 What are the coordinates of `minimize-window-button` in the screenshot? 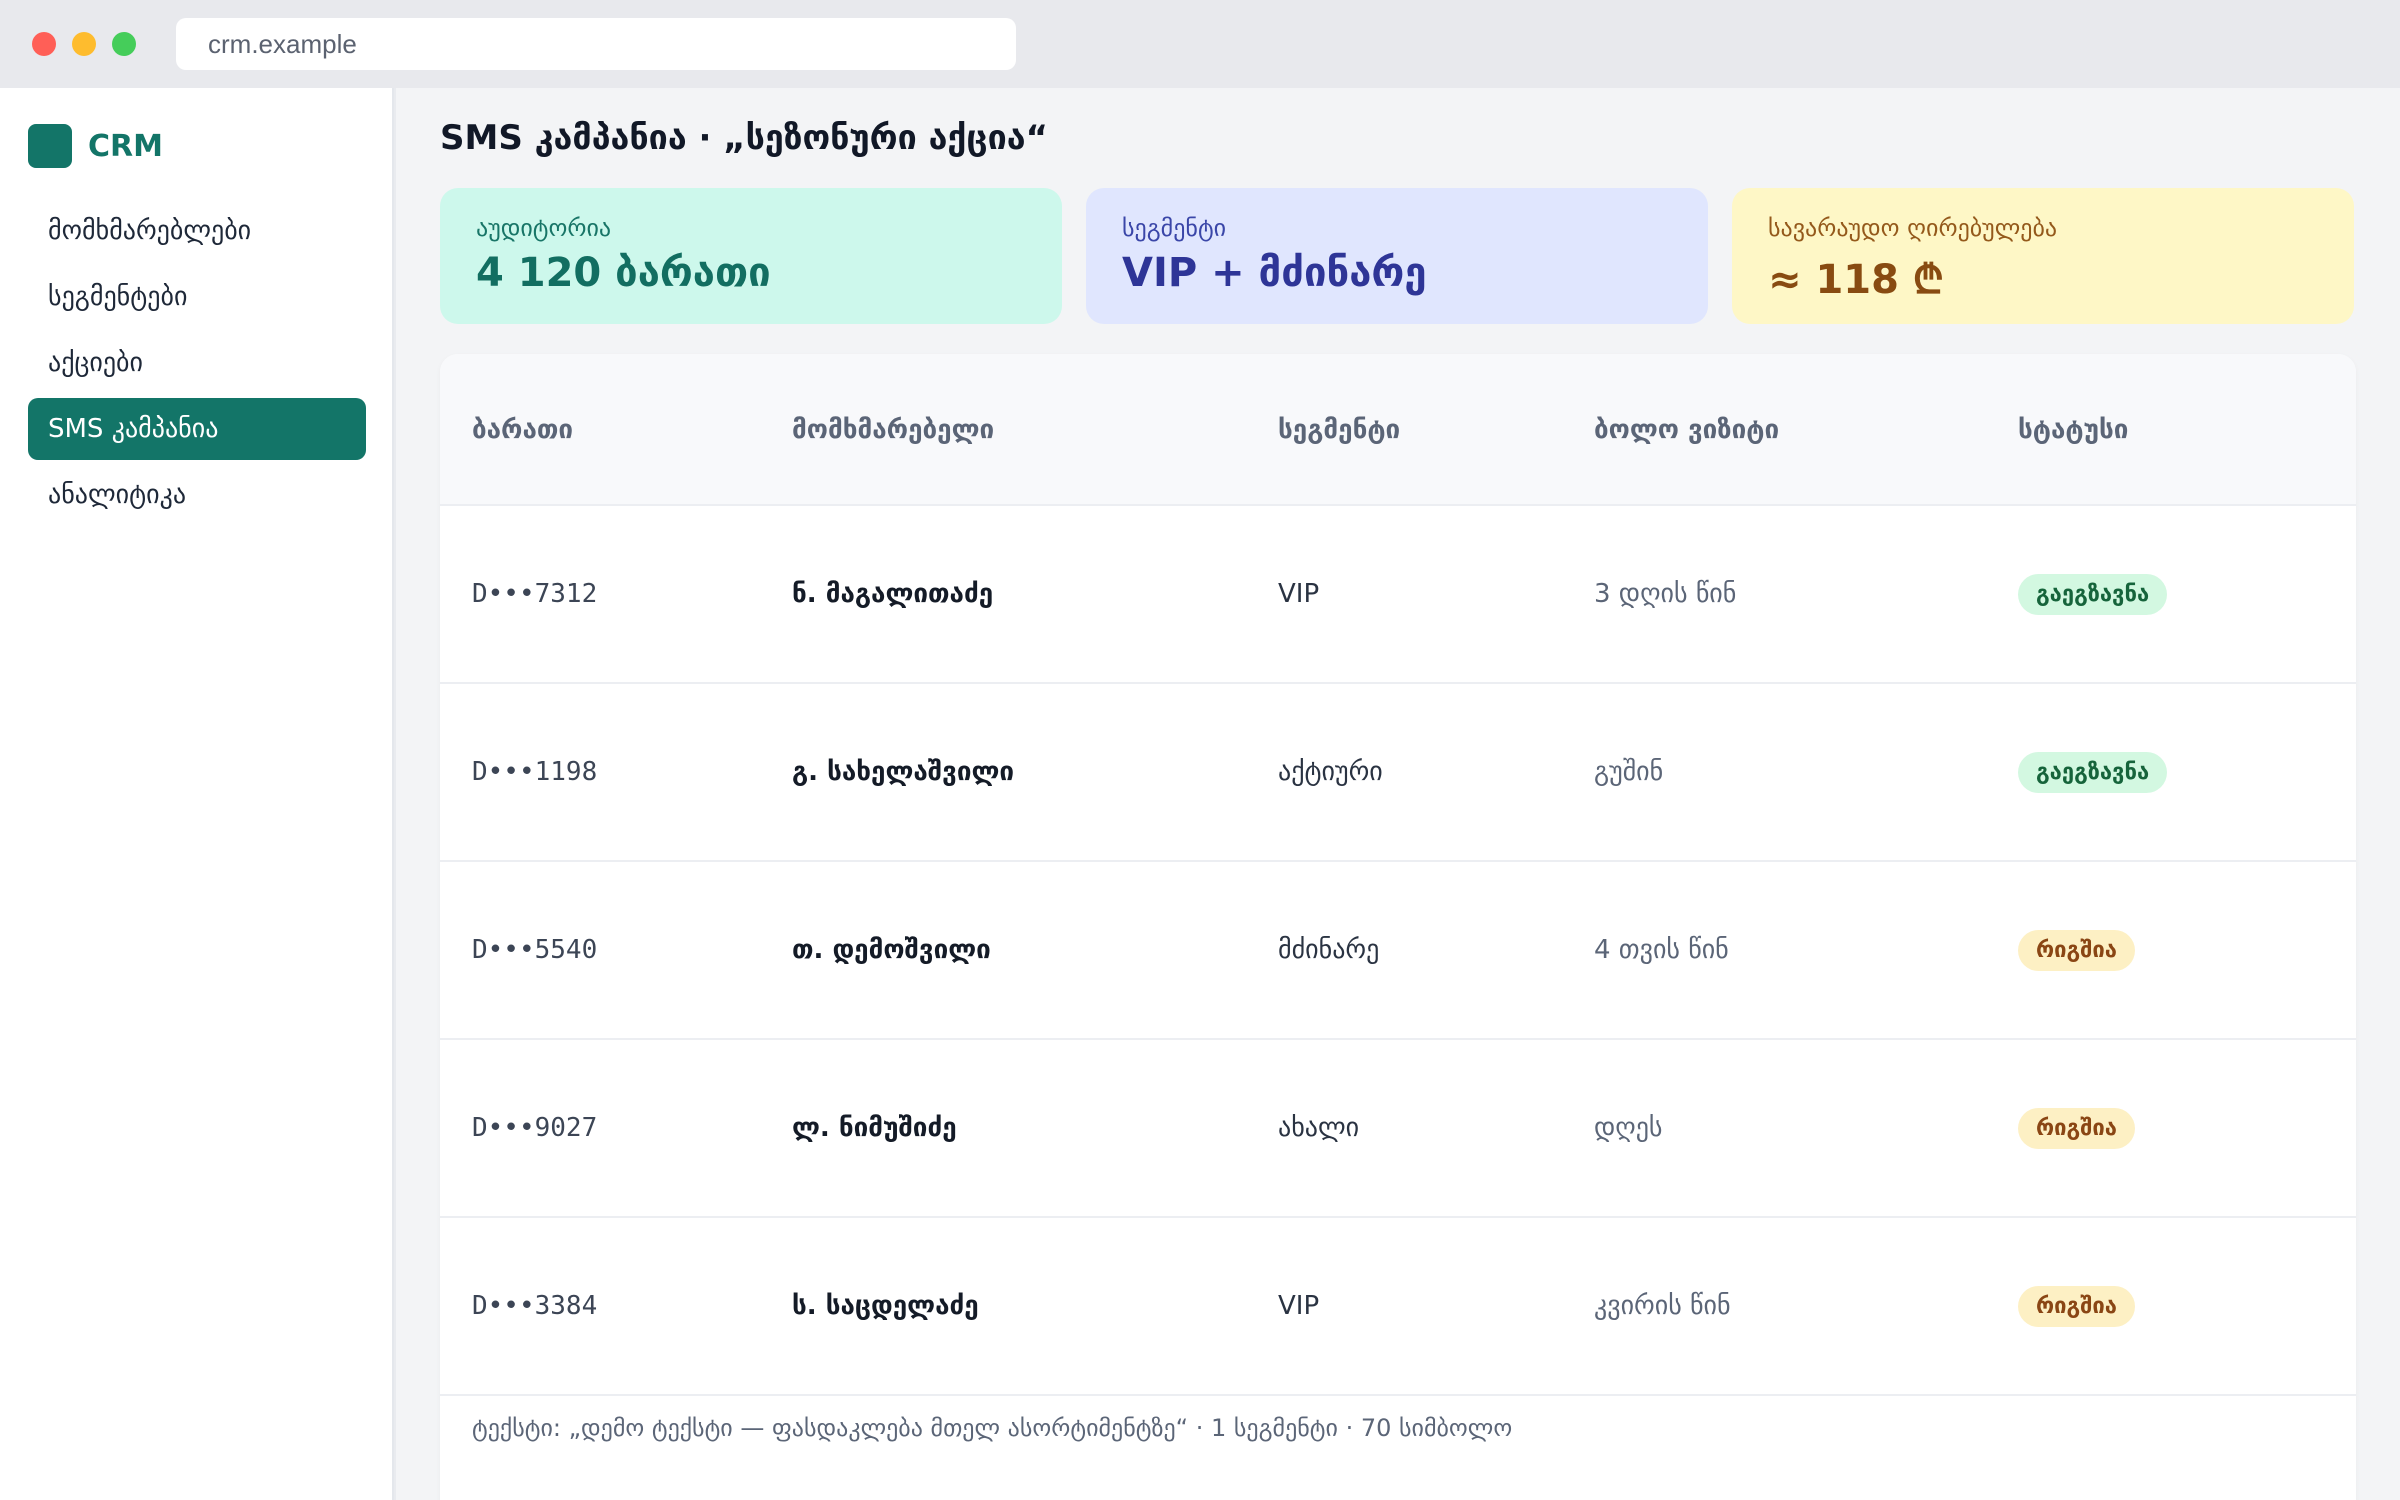 It's located at (84, 44).